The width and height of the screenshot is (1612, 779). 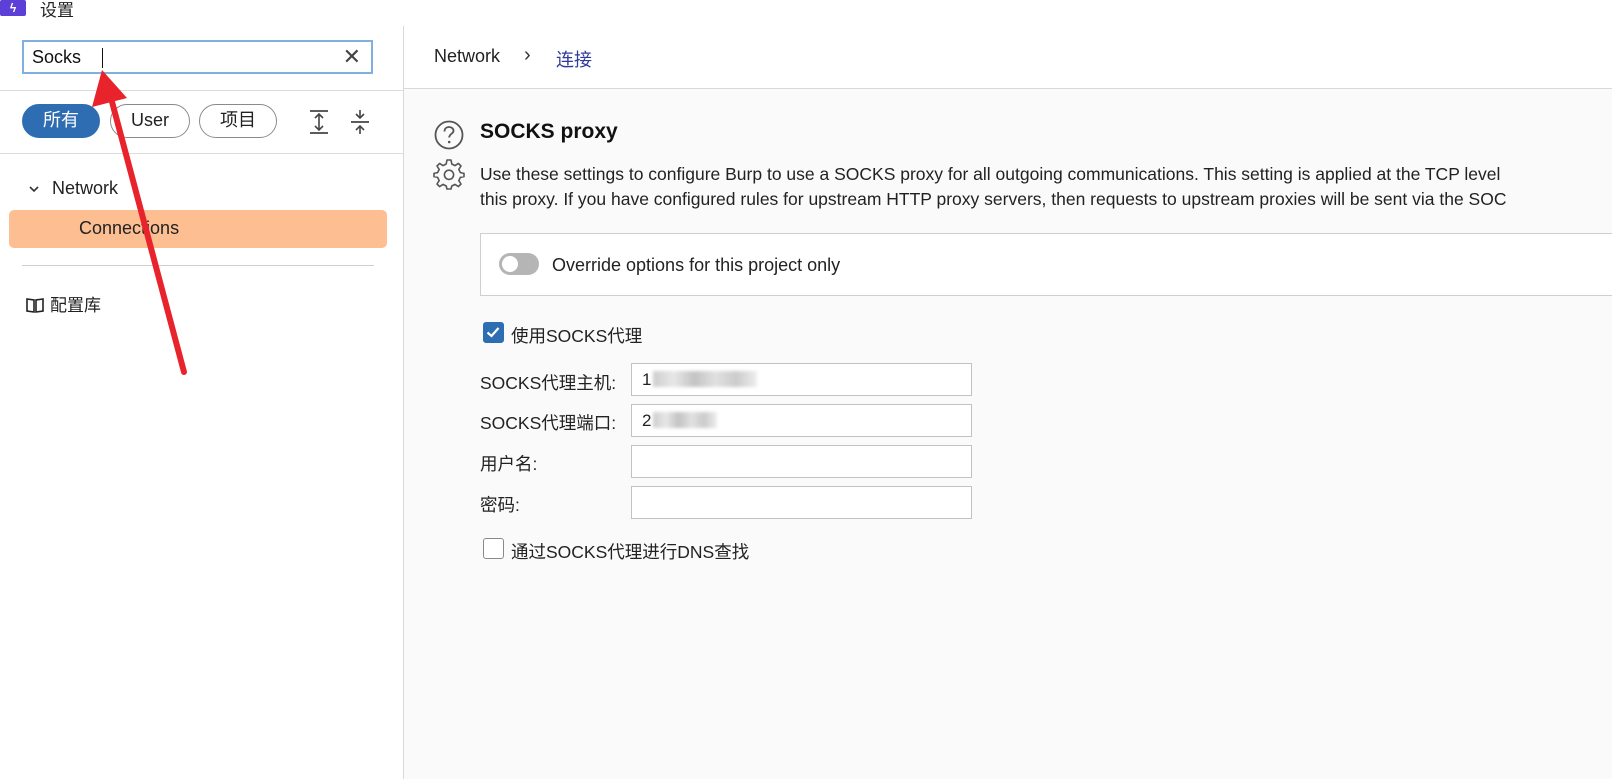 What do you see at coordinates (182, 57) in the screenshot?
I see `search-input` at bounding box center [182, 57].